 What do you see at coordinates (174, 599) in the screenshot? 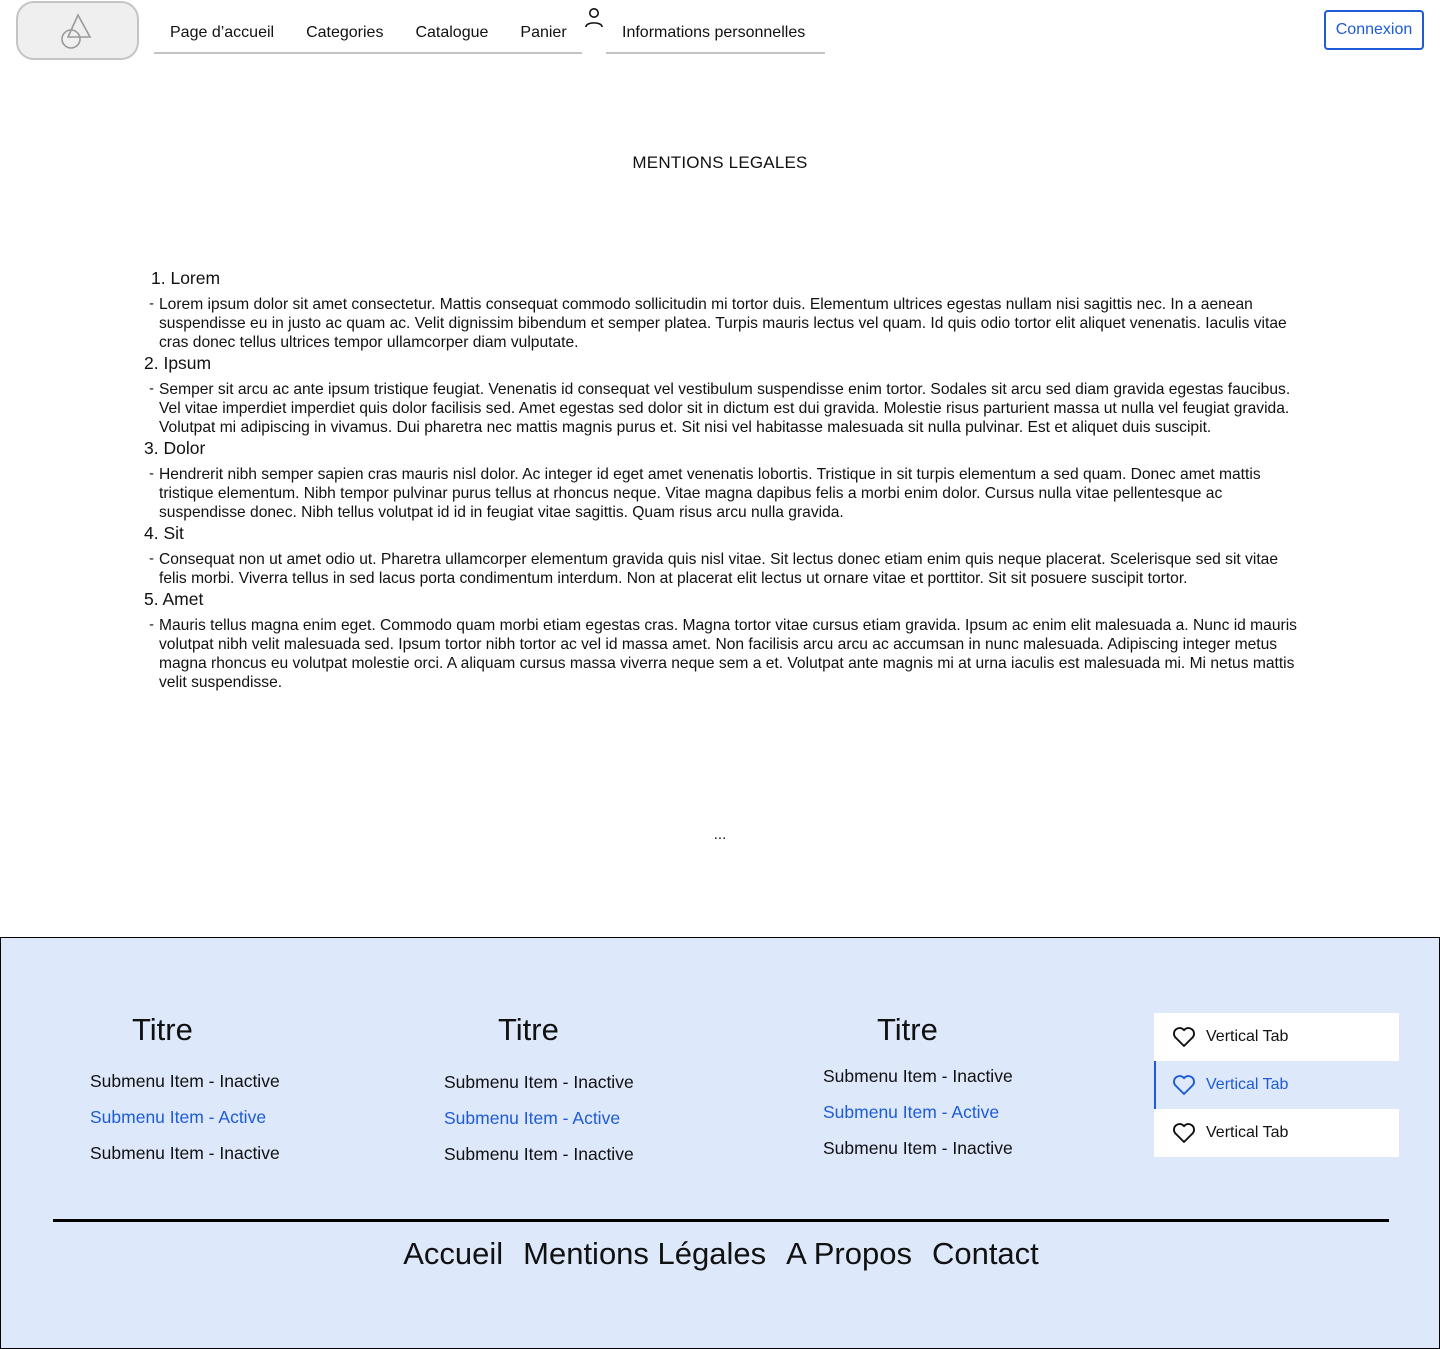
I see `section-heading: 5. Amet` at bounding box center [174, 599].